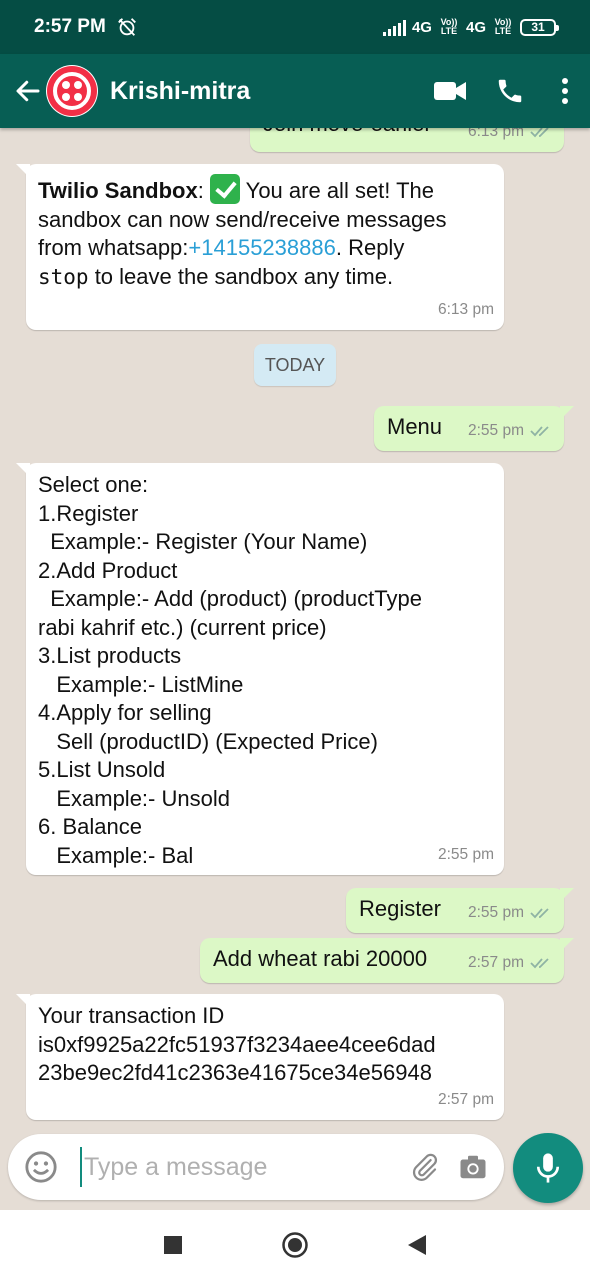 The image size is (590, 1280). What do you see at coordinates (265, 91) in the screenshot?
I see `contact-name: Krishi-mitra` at bounding box center [265, 91].